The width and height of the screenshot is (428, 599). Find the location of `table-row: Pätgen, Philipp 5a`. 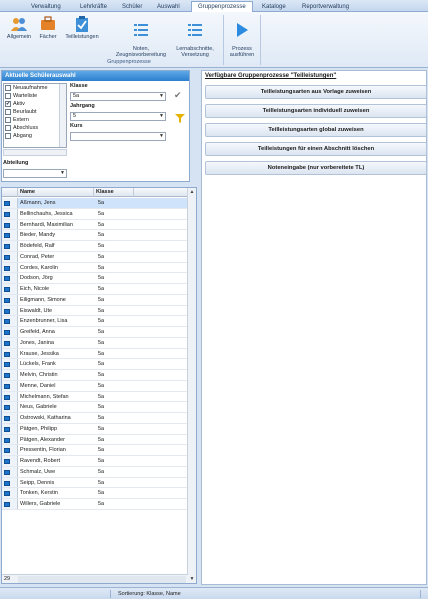

table-row: Pätgen, Philipp 5a is located at coordinates (95, 429).